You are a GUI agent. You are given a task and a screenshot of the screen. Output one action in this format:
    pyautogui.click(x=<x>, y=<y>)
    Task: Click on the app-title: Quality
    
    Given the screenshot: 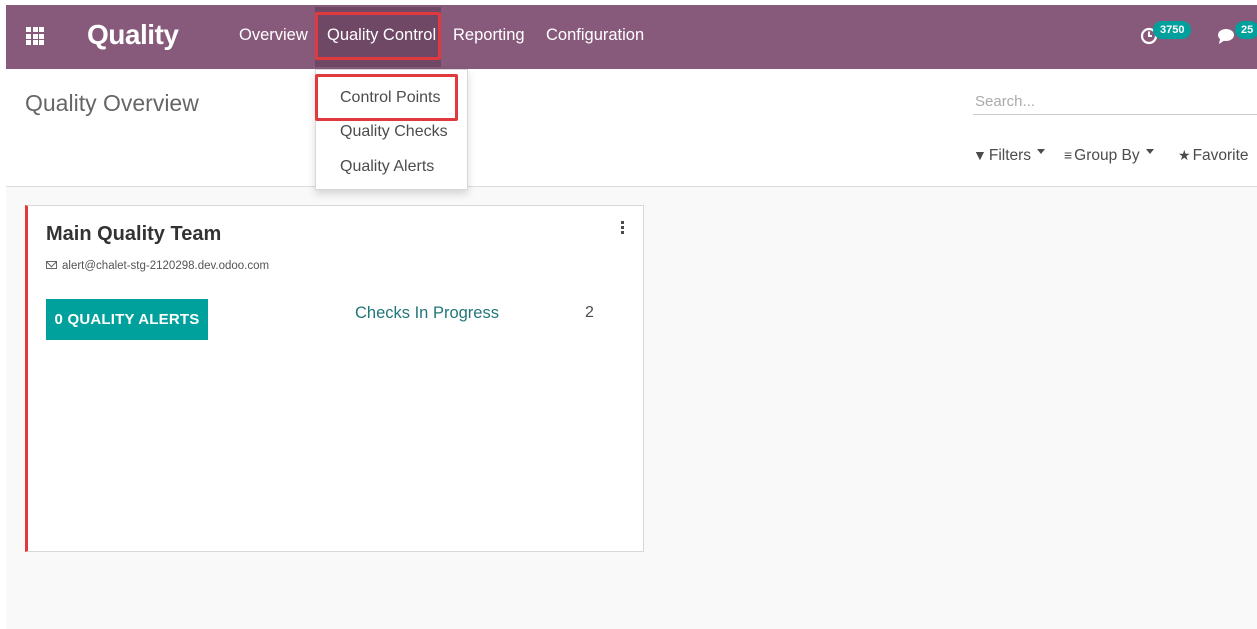 What is the action you would take?
    pyautogui.click(x=133, y=35)
    